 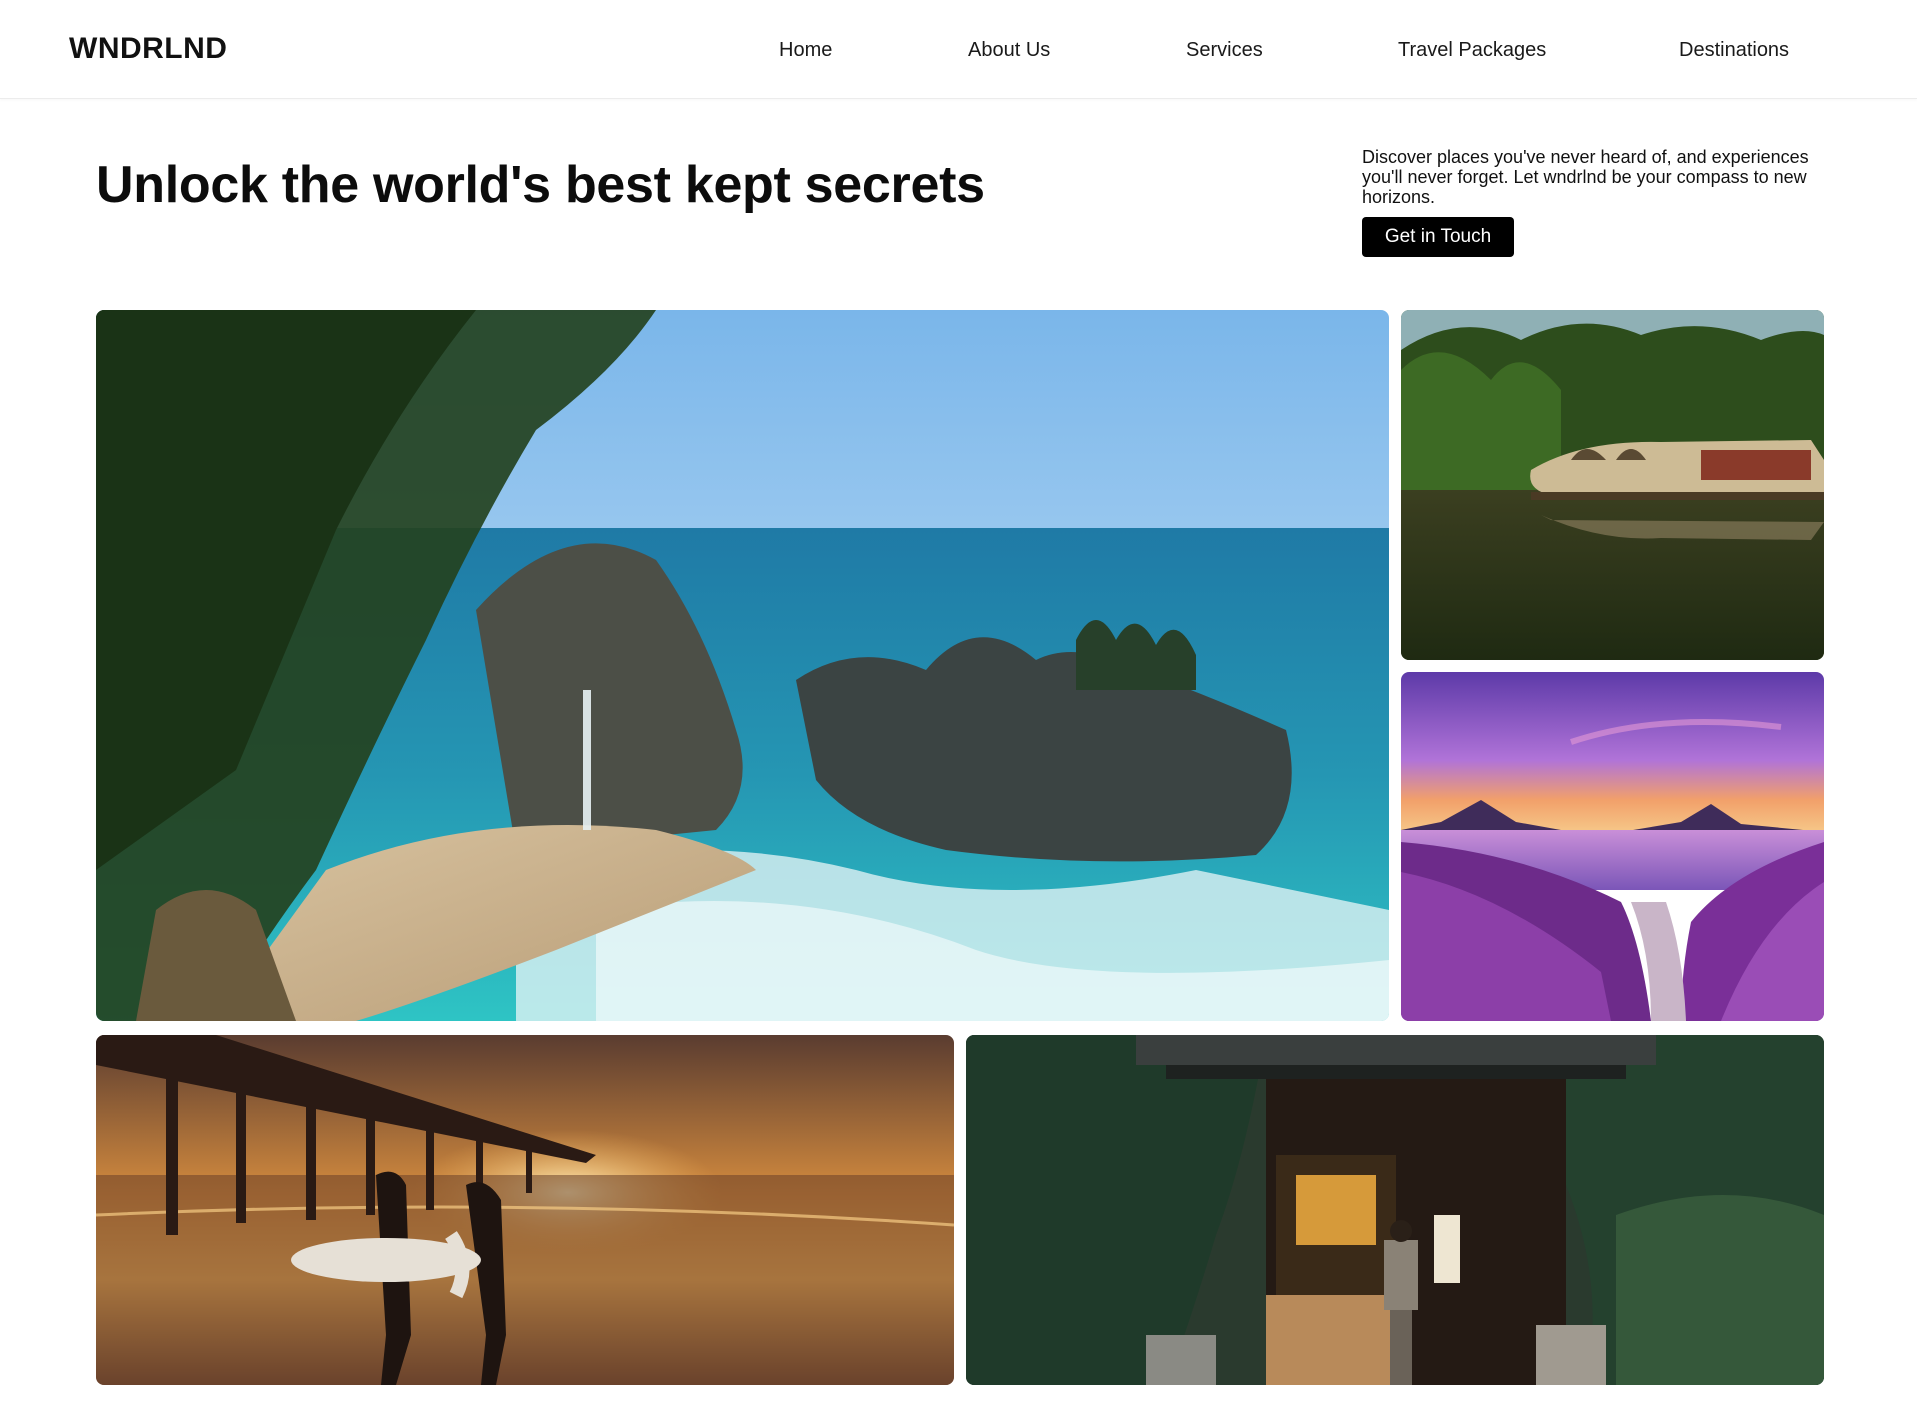 What do you see at coordinates (1734, 50) in the screenshot?
I see `nav-link-destinations: Destinations` at bounding box center [1734, 50].